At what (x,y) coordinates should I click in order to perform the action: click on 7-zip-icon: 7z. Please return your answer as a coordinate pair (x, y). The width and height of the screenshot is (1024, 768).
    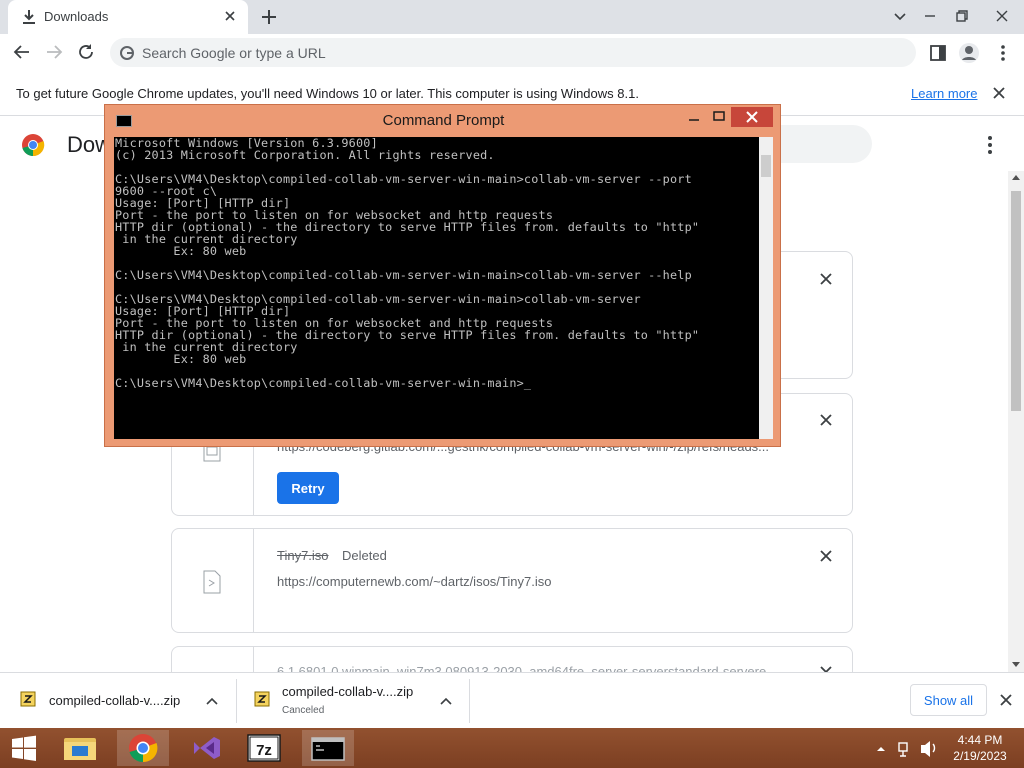
    Looking at the image, I should click on (264, 748).